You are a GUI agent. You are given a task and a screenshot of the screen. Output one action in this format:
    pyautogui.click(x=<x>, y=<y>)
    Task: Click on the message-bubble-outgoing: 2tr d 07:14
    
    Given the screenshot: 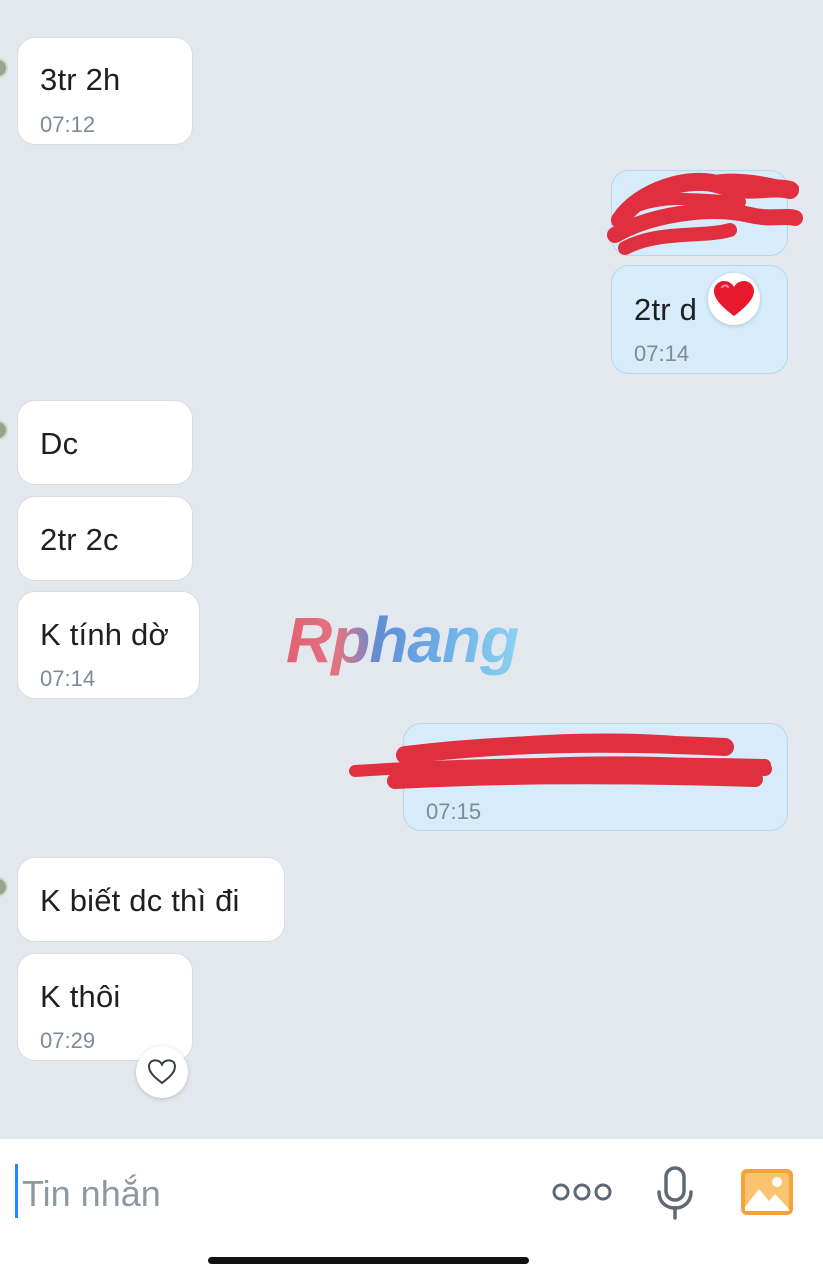 What is the action you would take?
    pyautogui.click(x=699, y=319)
    